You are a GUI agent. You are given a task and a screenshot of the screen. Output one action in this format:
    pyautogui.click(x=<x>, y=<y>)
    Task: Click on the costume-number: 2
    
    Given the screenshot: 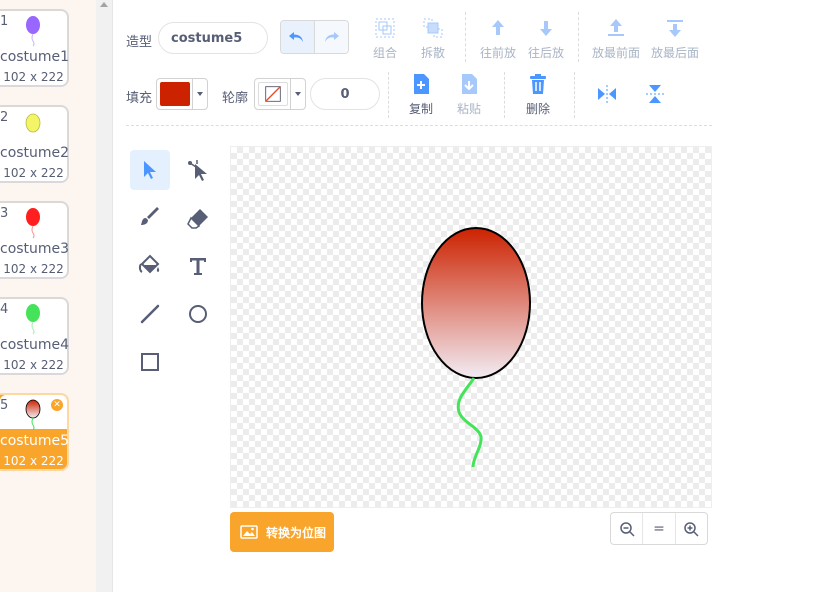 What is the action you would take?
    pyautogui.click(x=4, y=117)
    